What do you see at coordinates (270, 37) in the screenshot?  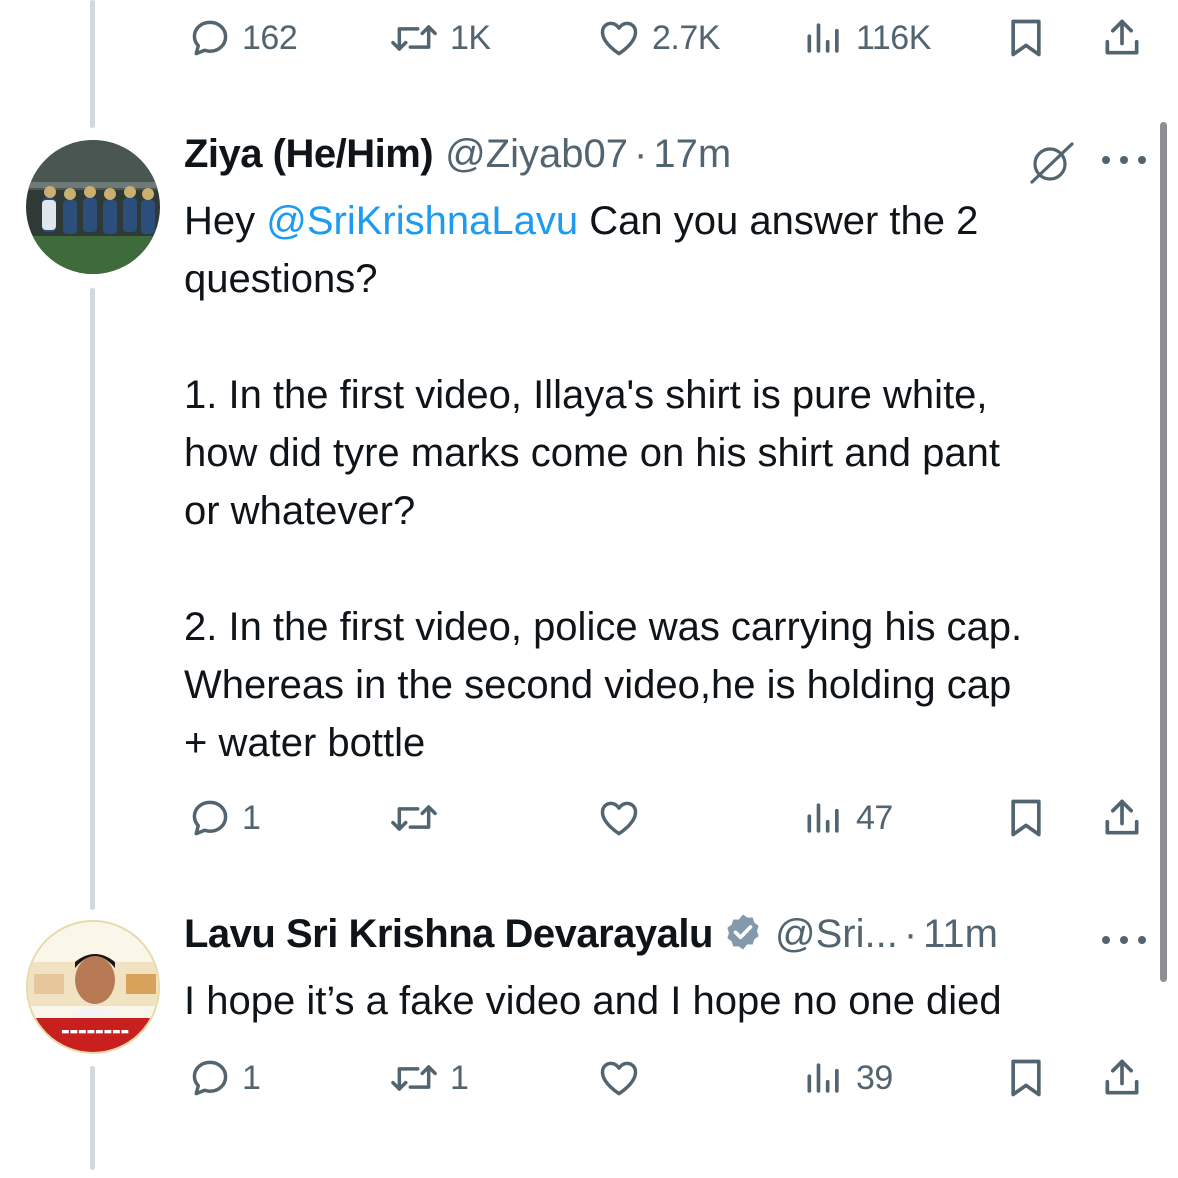 I see `reply-count: 162` at bounding box center [270, 37].